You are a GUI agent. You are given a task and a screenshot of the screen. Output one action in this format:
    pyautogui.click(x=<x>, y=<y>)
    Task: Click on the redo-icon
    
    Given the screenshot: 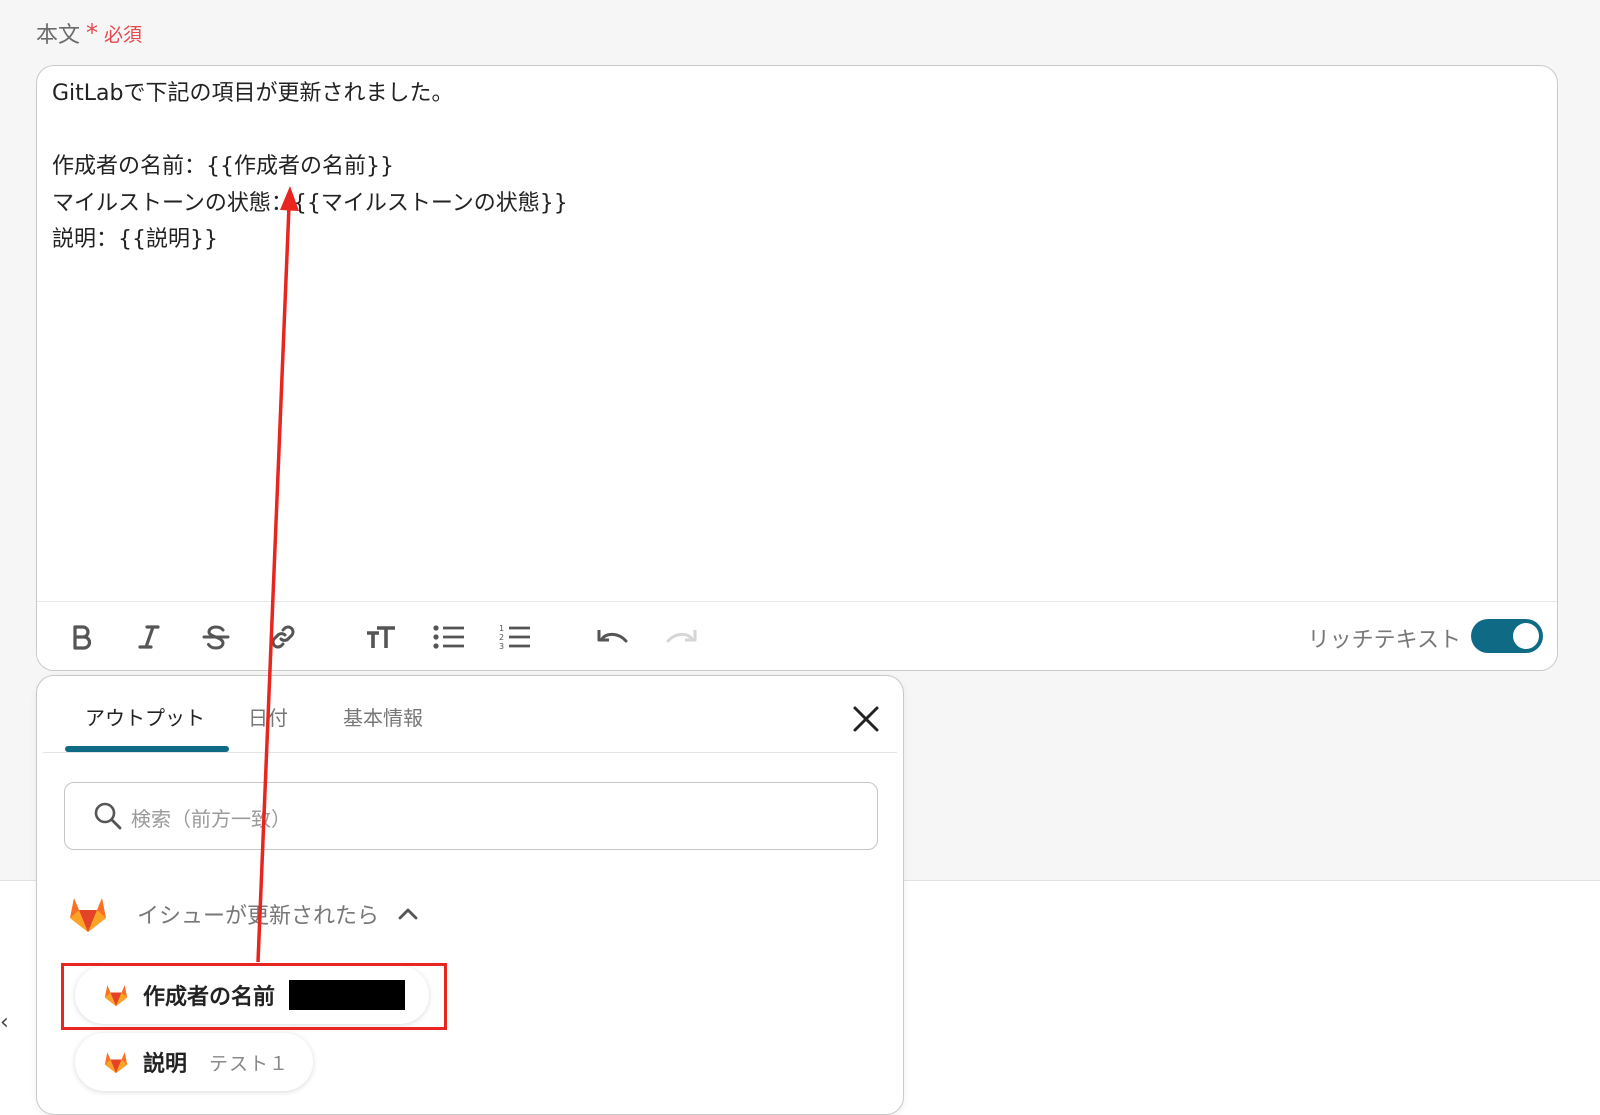 What is the action you would take?
    pyautogui.click(x=681, y=637)
    